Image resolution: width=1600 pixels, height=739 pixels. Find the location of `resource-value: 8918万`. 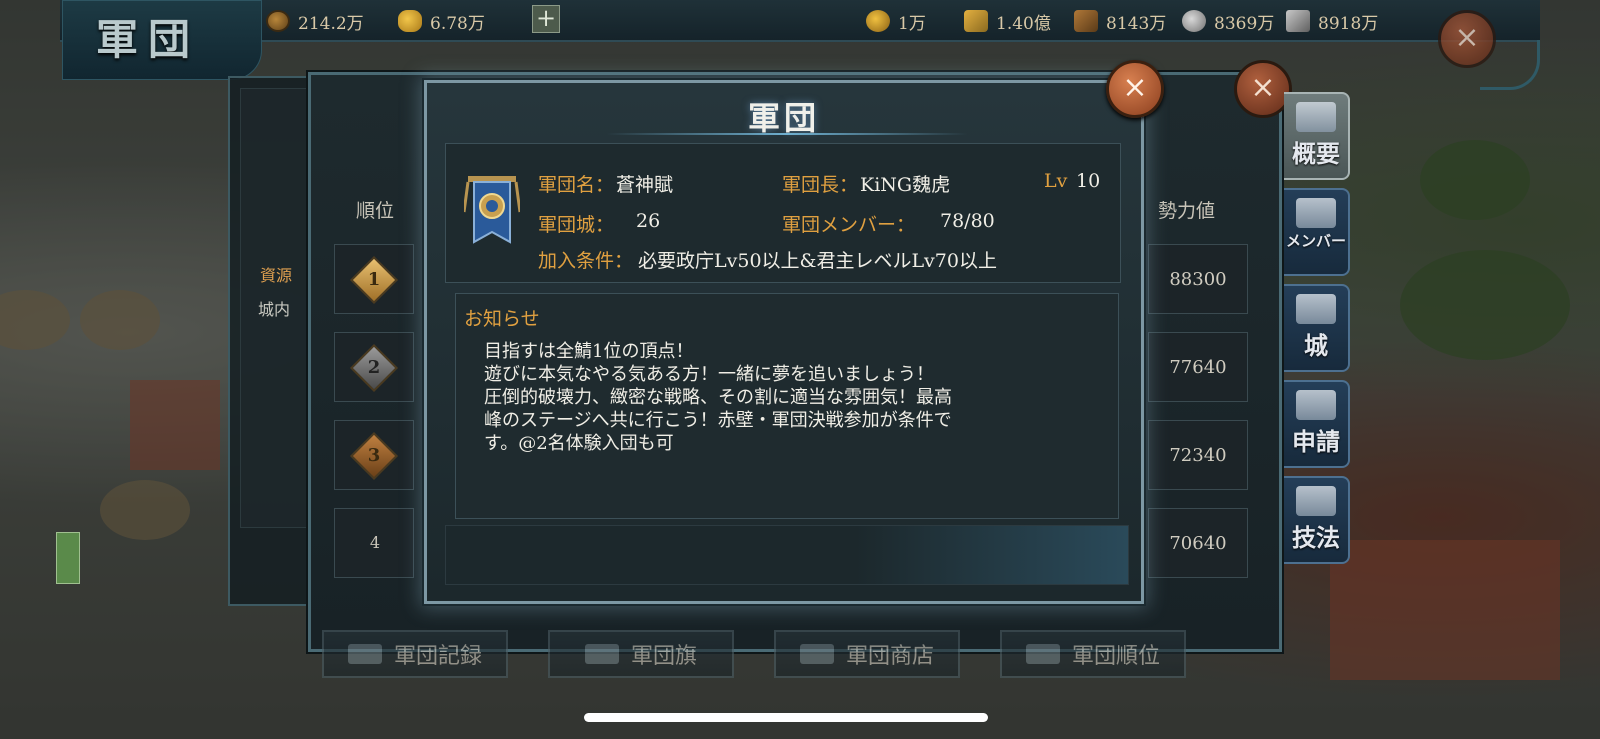

resource-value: 8918万 is located at coordinates (1348, 23).